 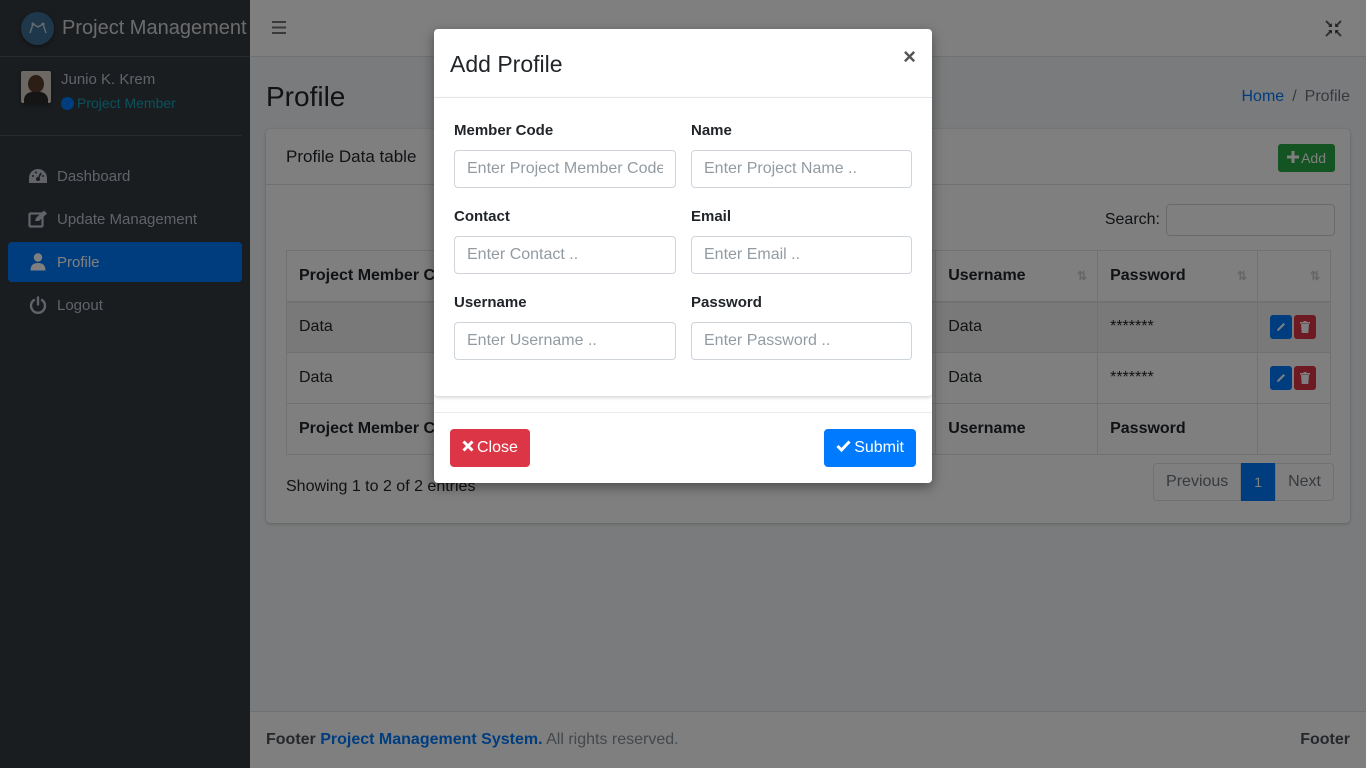 What do you see at coordinates (490, 302) in the screenshot?
I see `username-label: Username` at bounding box center [490, 302].